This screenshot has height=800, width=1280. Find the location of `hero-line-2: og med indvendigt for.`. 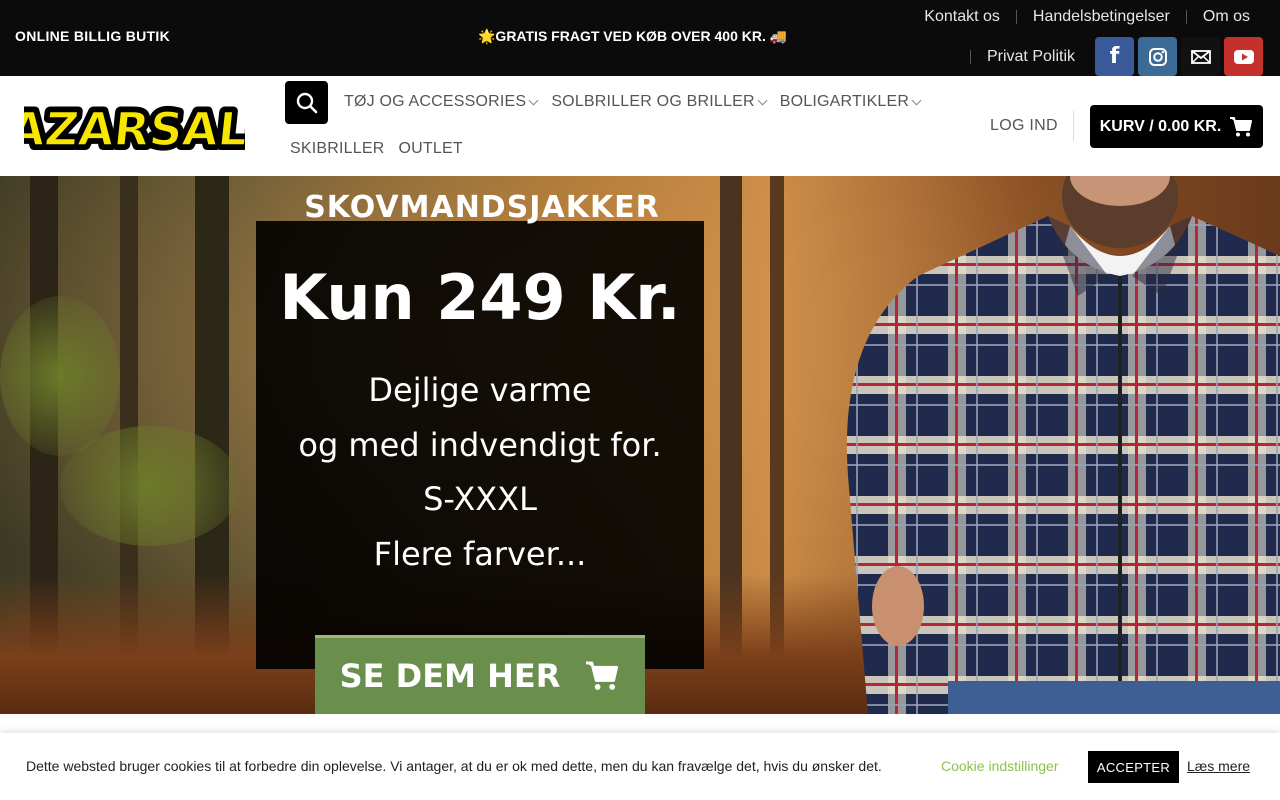

hero-line-2: og med indvendigt for. is located at coordinates (480, 445).